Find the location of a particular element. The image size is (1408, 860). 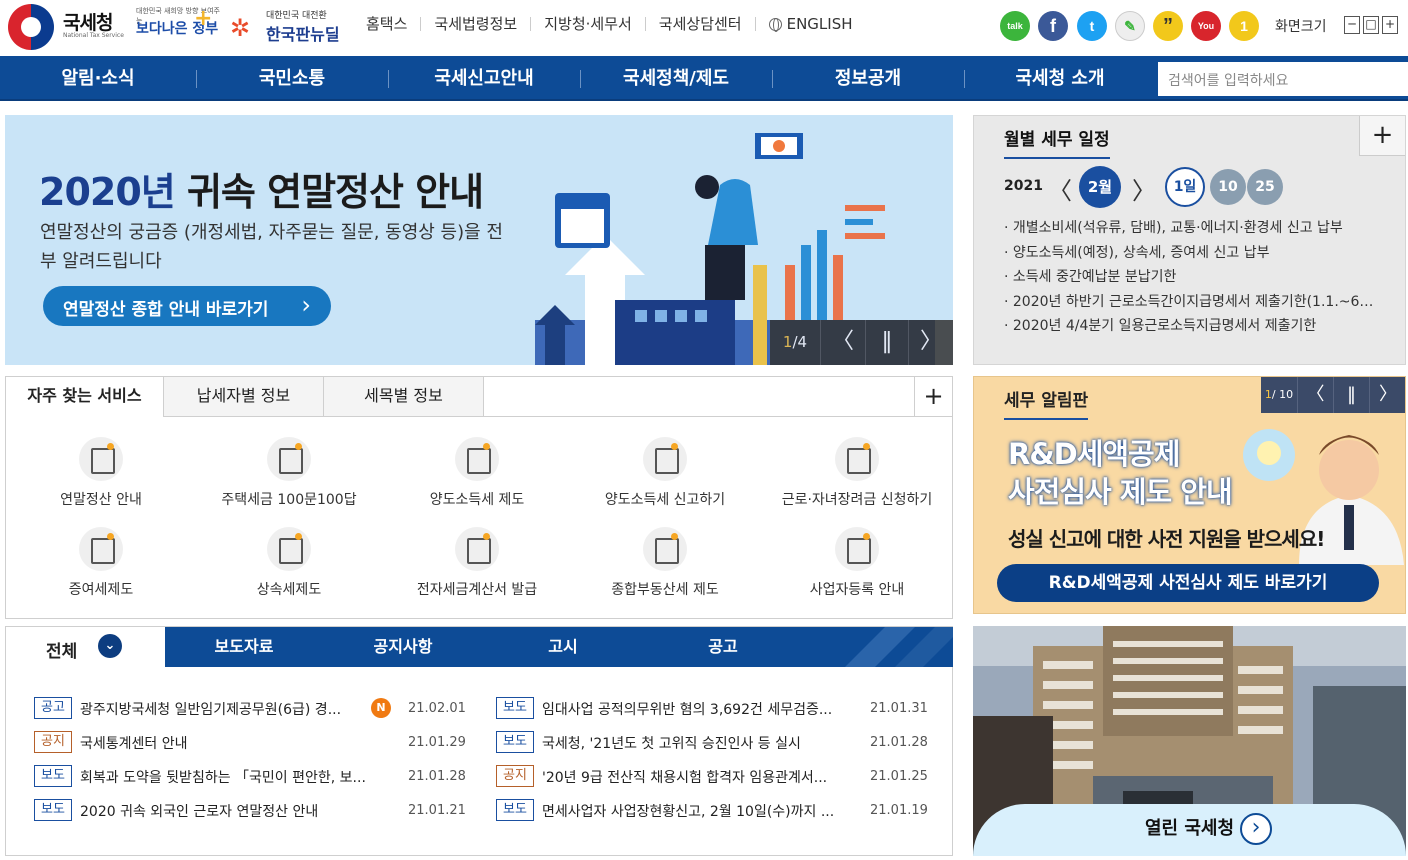

schedule-day-25: 25 is located at coordinates (1265, 187).